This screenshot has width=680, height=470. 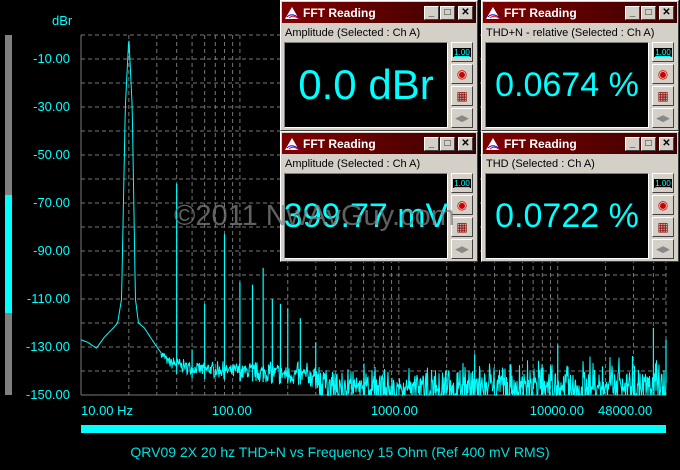 What do you see at coordinates (107, 410) in the screenshot?
I see `x-tick-label: 10.00 Hz` at bounding box center [107, 410].